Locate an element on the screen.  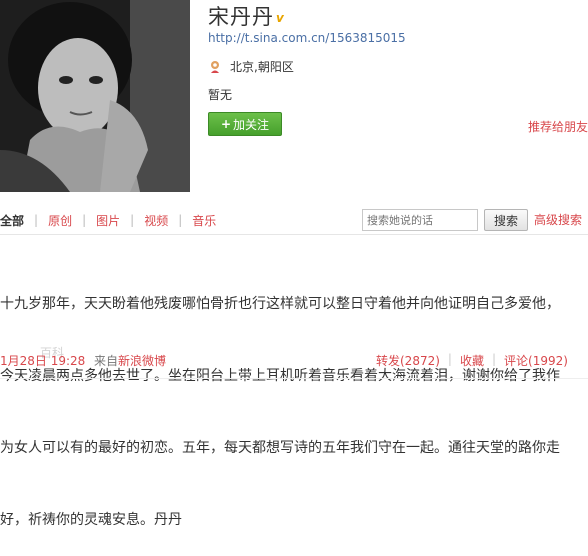
follow-button: + 加关注 is located at coordinates (245, 124).